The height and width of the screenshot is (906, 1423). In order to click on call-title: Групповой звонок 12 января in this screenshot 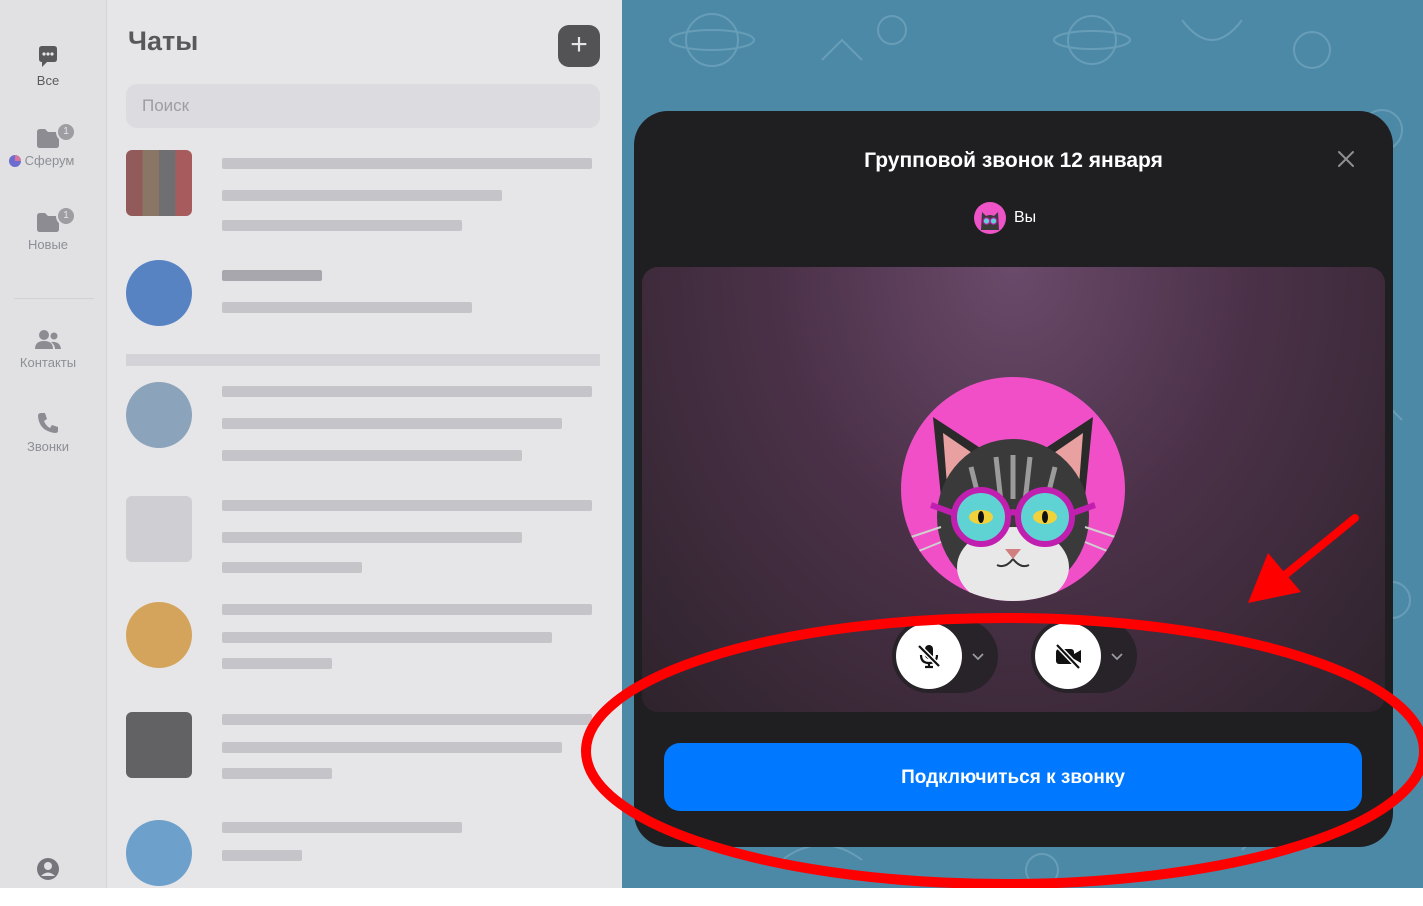, I will do `click(1013, 160)`.